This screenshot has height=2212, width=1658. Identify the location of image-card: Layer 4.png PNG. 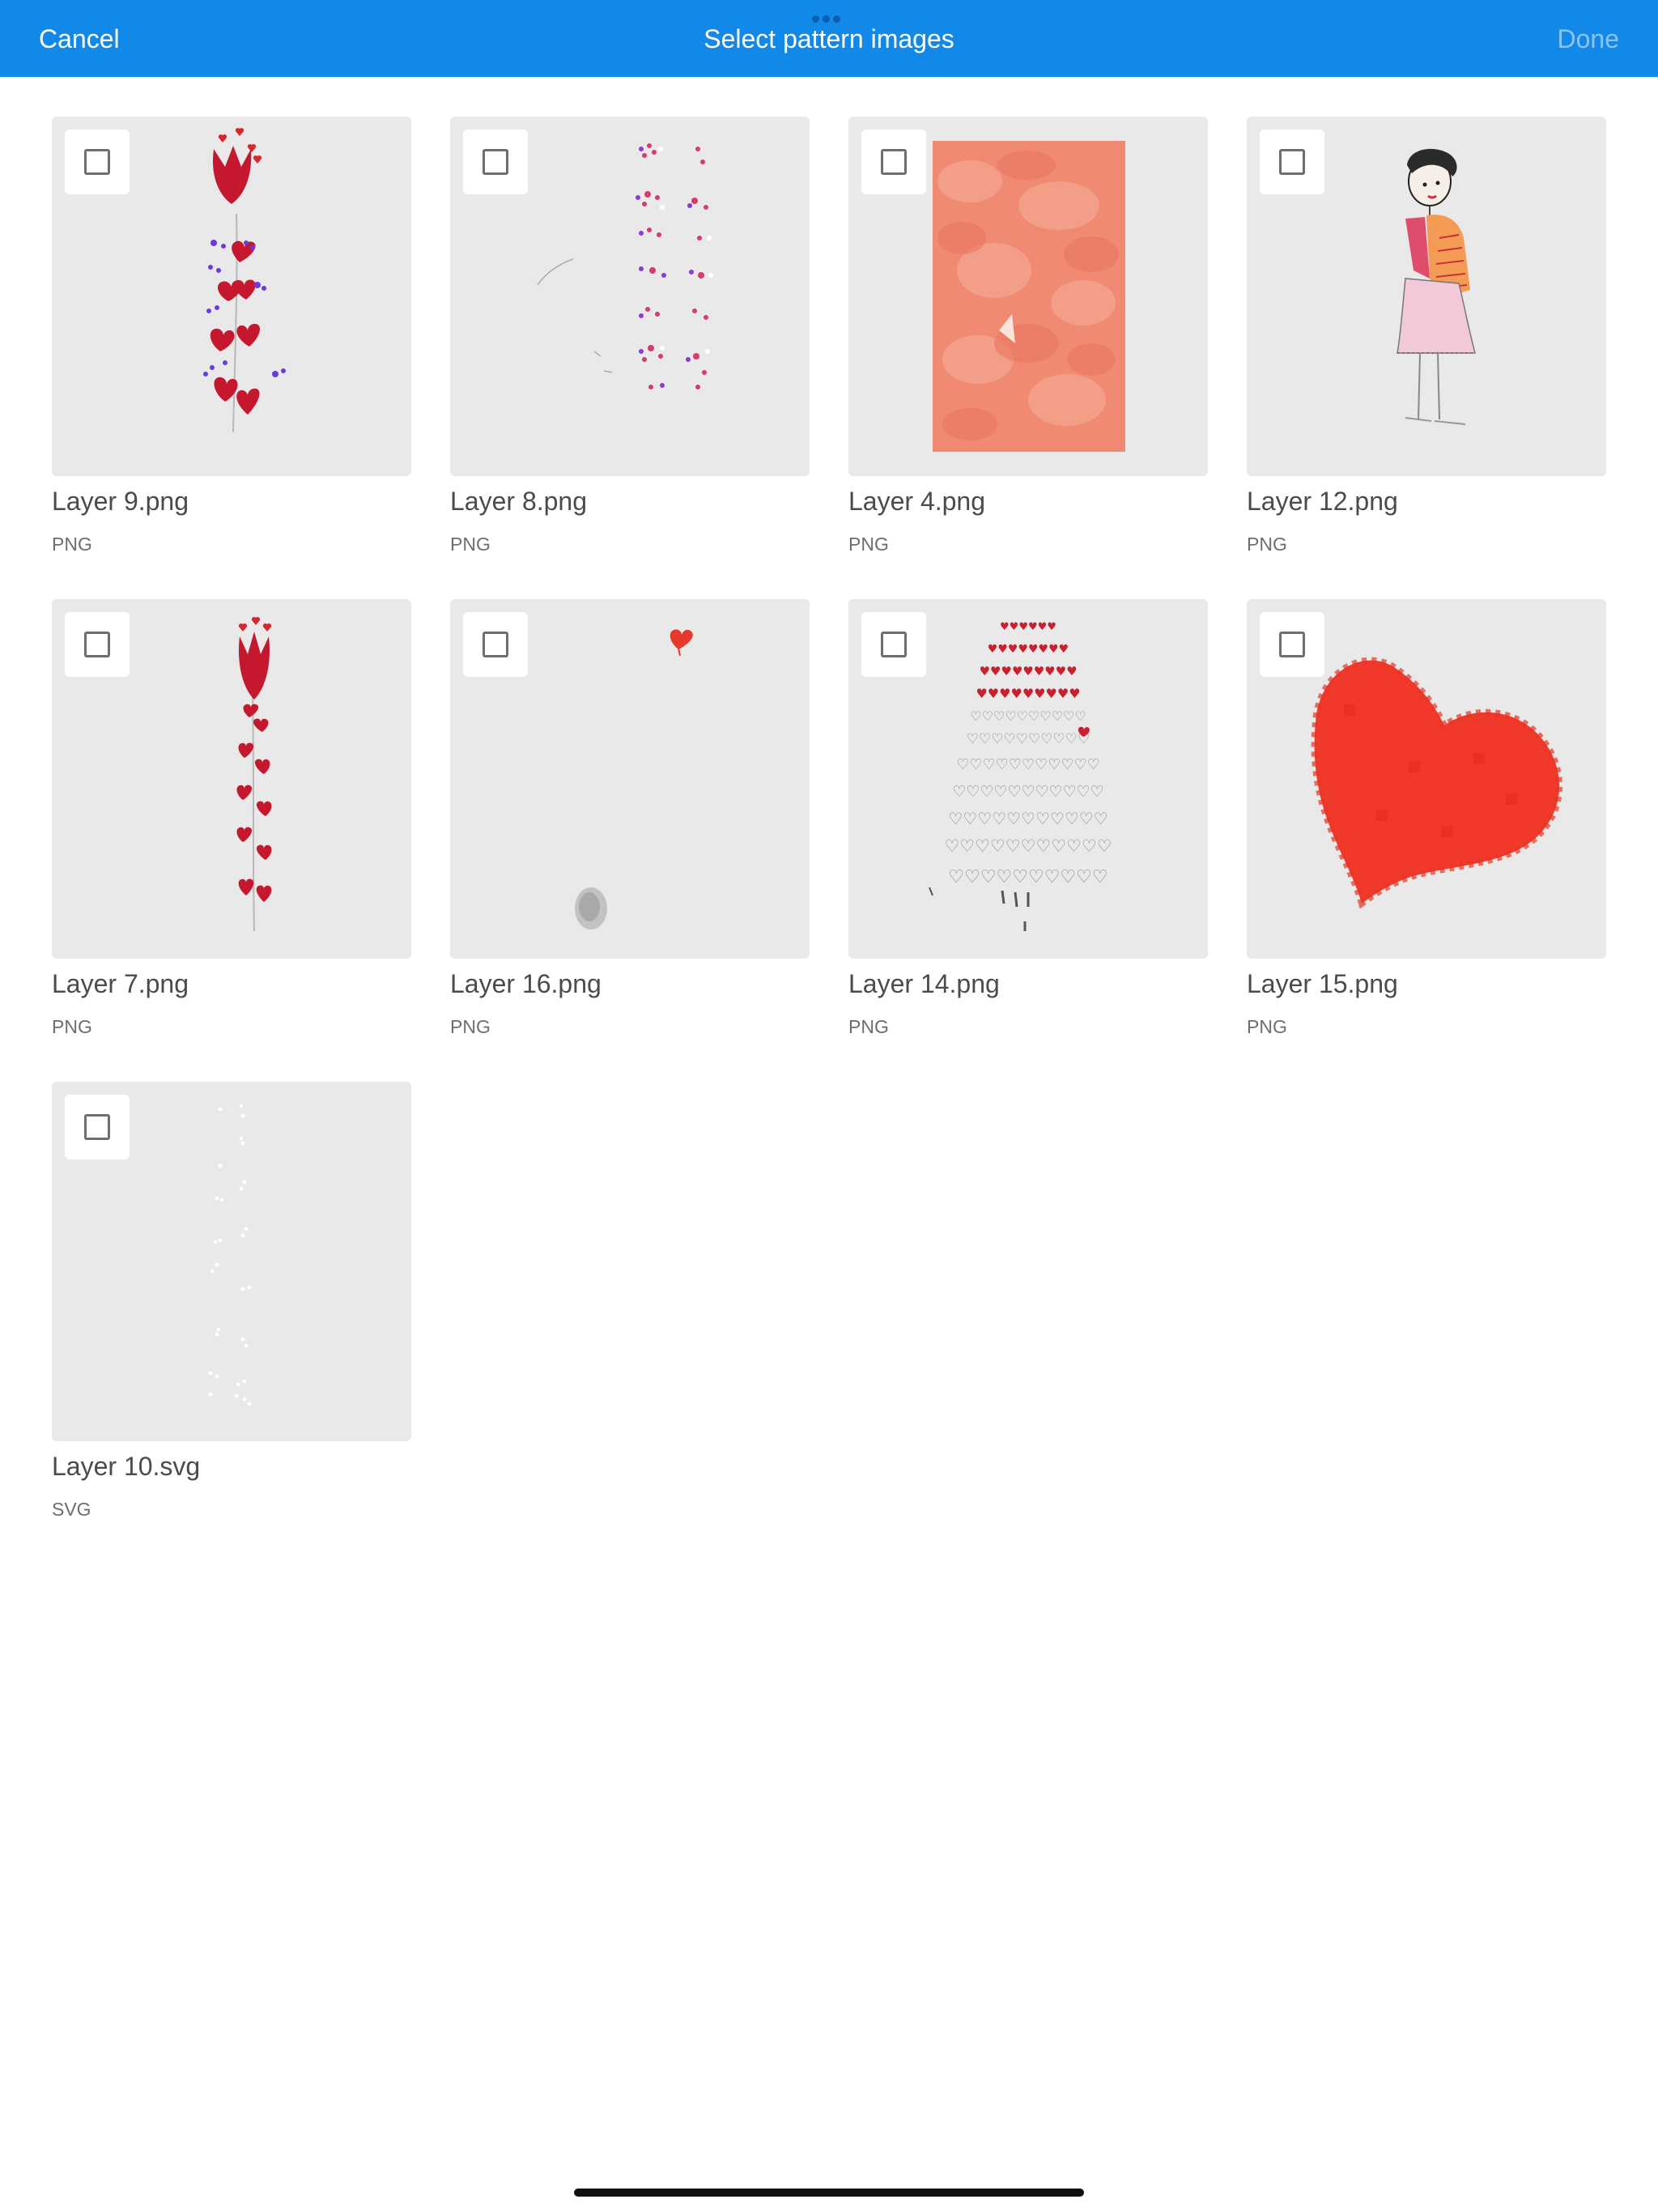
(1028, 358).